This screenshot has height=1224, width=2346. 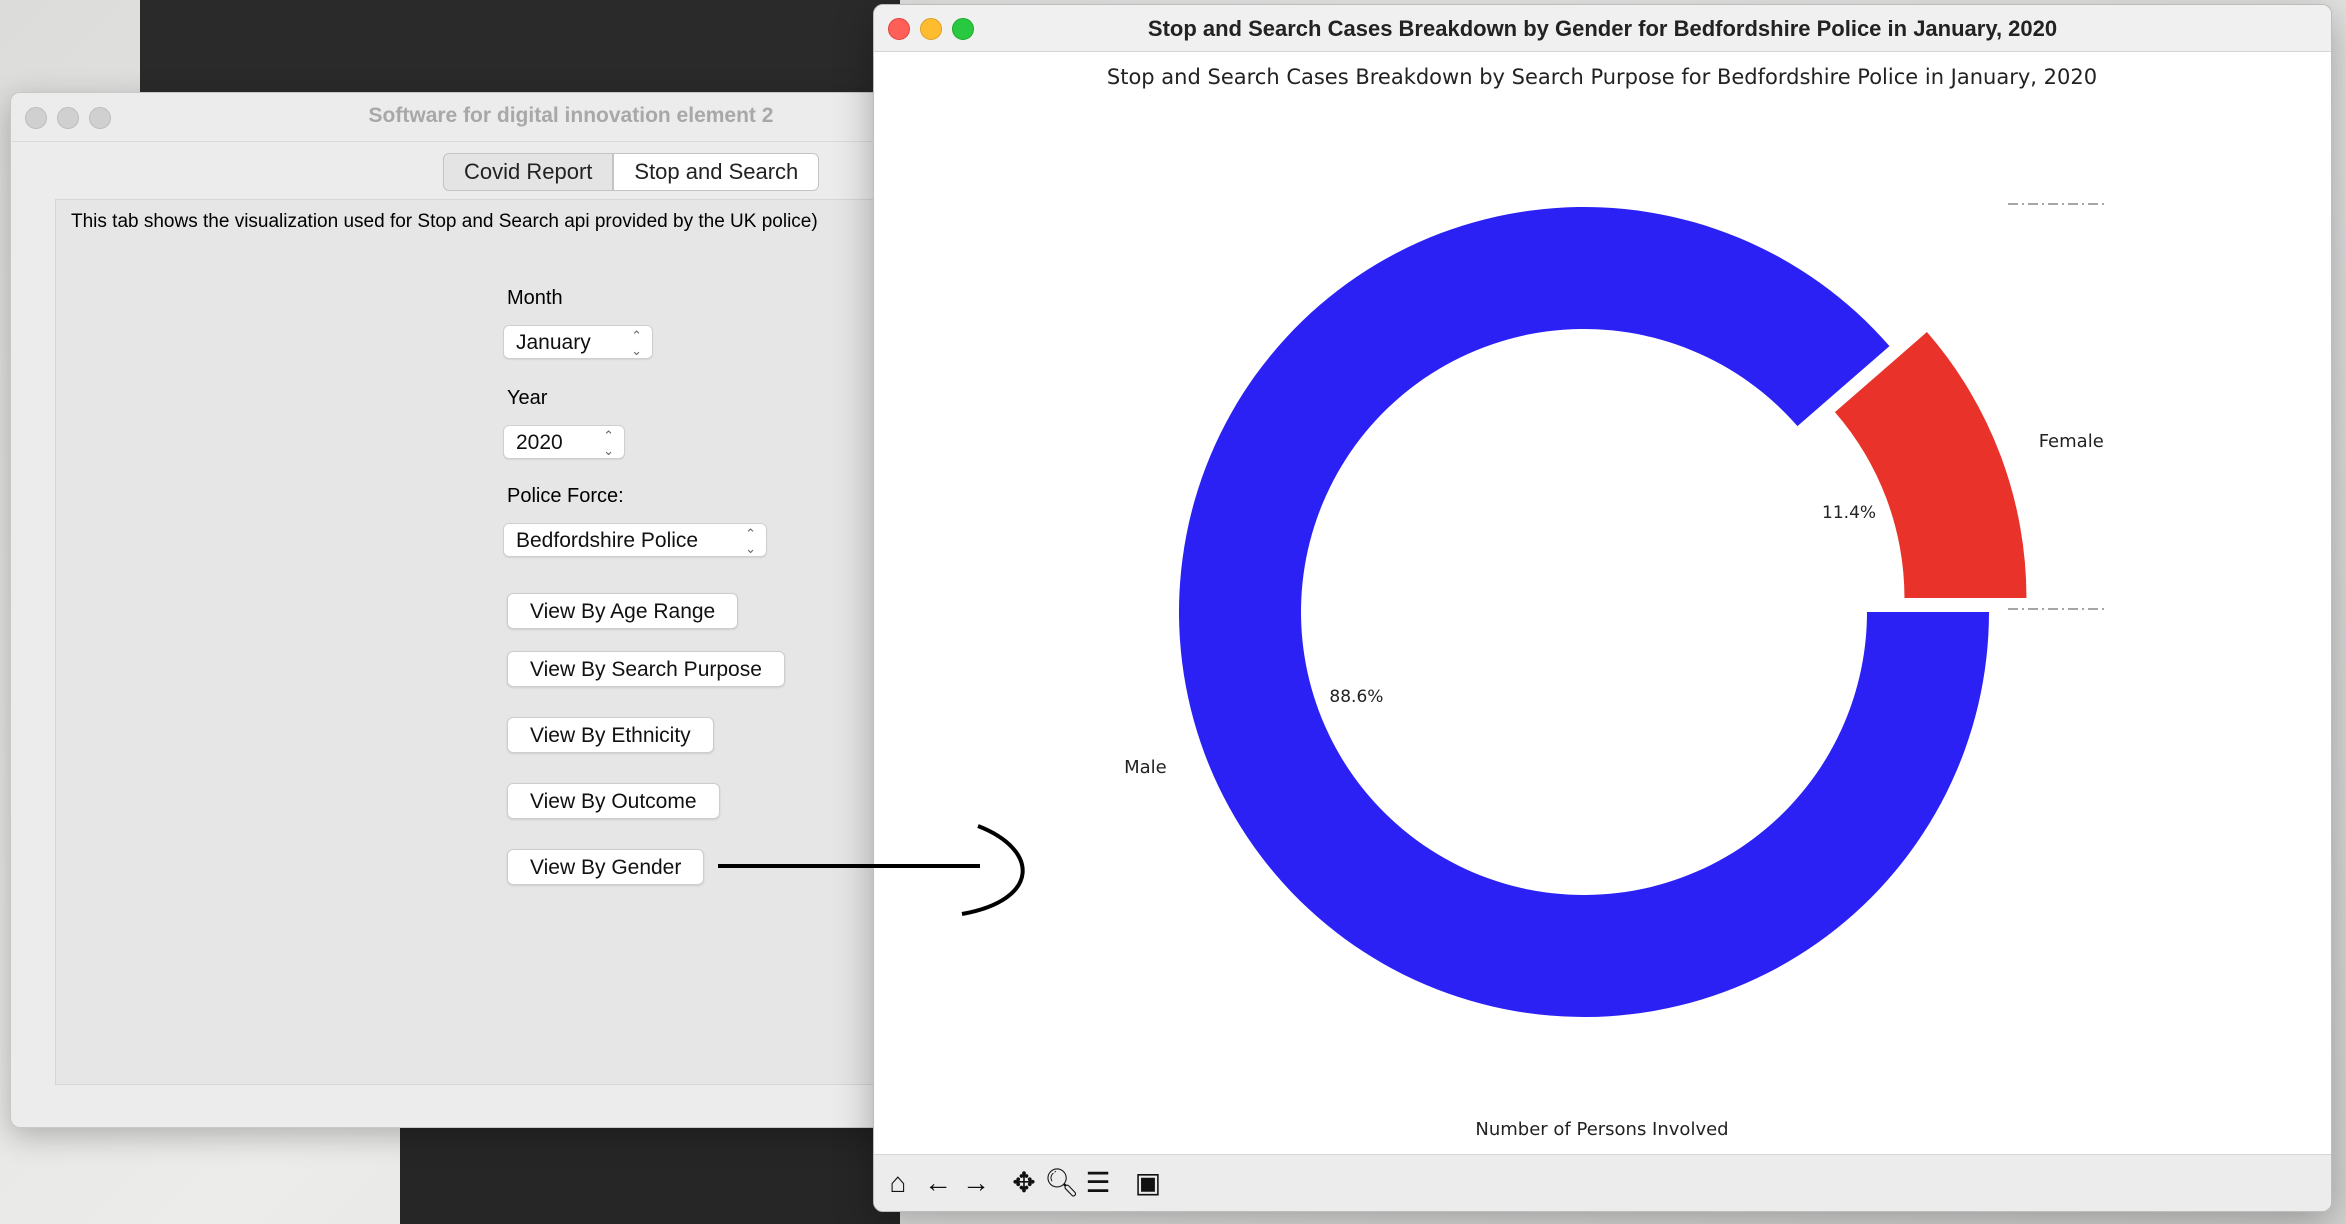 What do you see at coordinates (623, 611) in the screenshot?
I see `view-by-age-range-button: View By Age Range` at bounding box center [623, 611].